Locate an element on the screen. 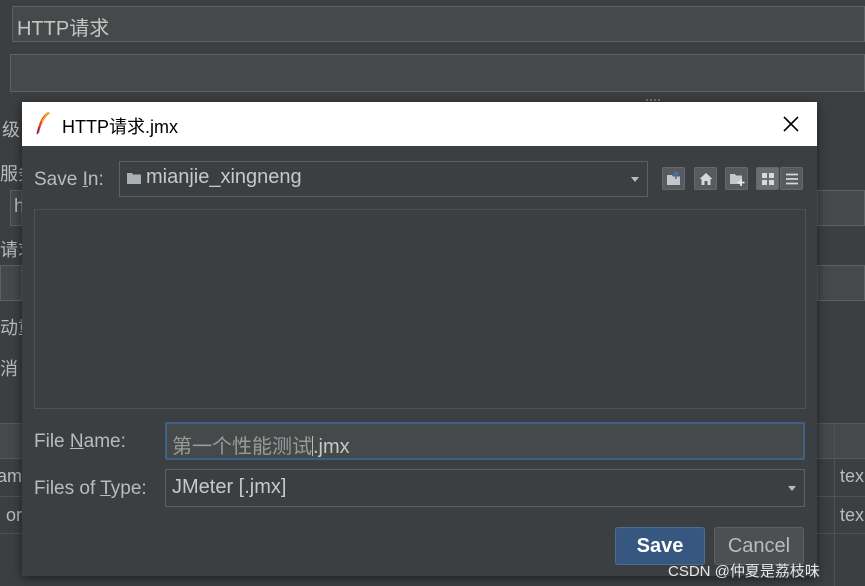 The width and height of the screenshot is (865, 586). bg-fragment-1: 级 is located at coordinates (11, 130).